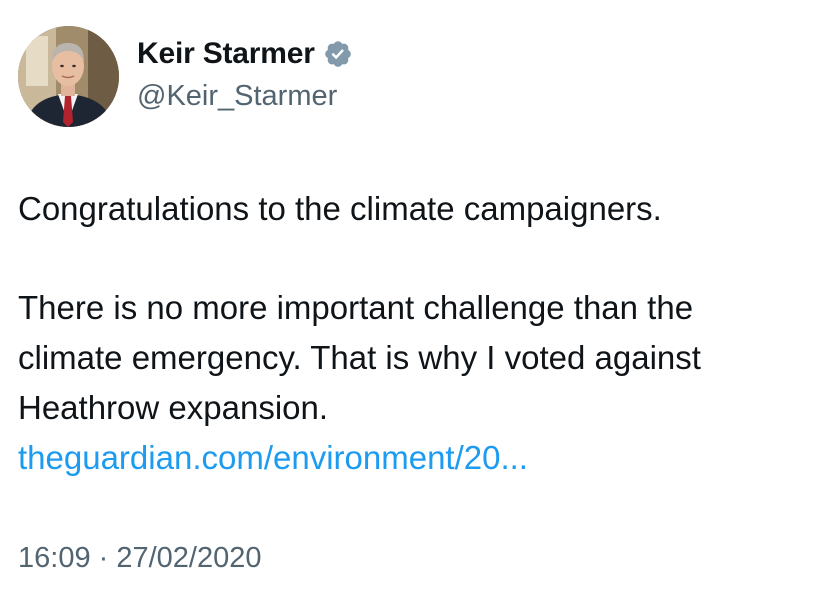 This screenshot has height=601, width=828. I want to click on verified-badge-icon, so click(338, 54).